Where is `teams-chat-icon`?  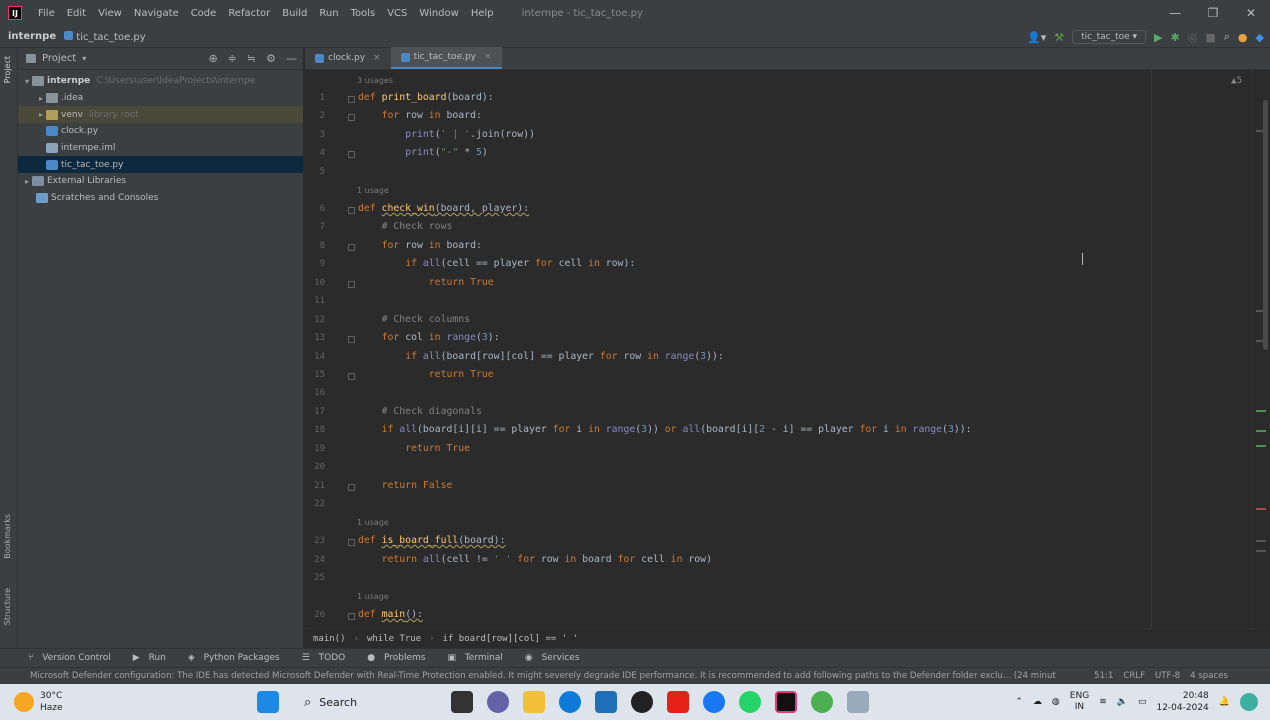 teams-chat-icon is located at coordinates (498, 702).